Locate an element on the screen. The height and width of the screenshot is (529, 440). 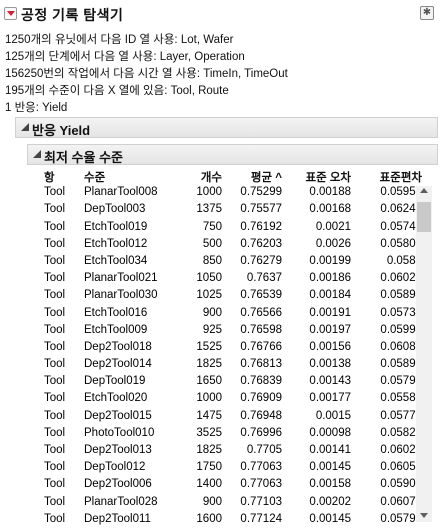
table-row: Tool Dep2Tool014 1825 0.76813 0.00138 0.05893 is located at coordinates (233, 365).